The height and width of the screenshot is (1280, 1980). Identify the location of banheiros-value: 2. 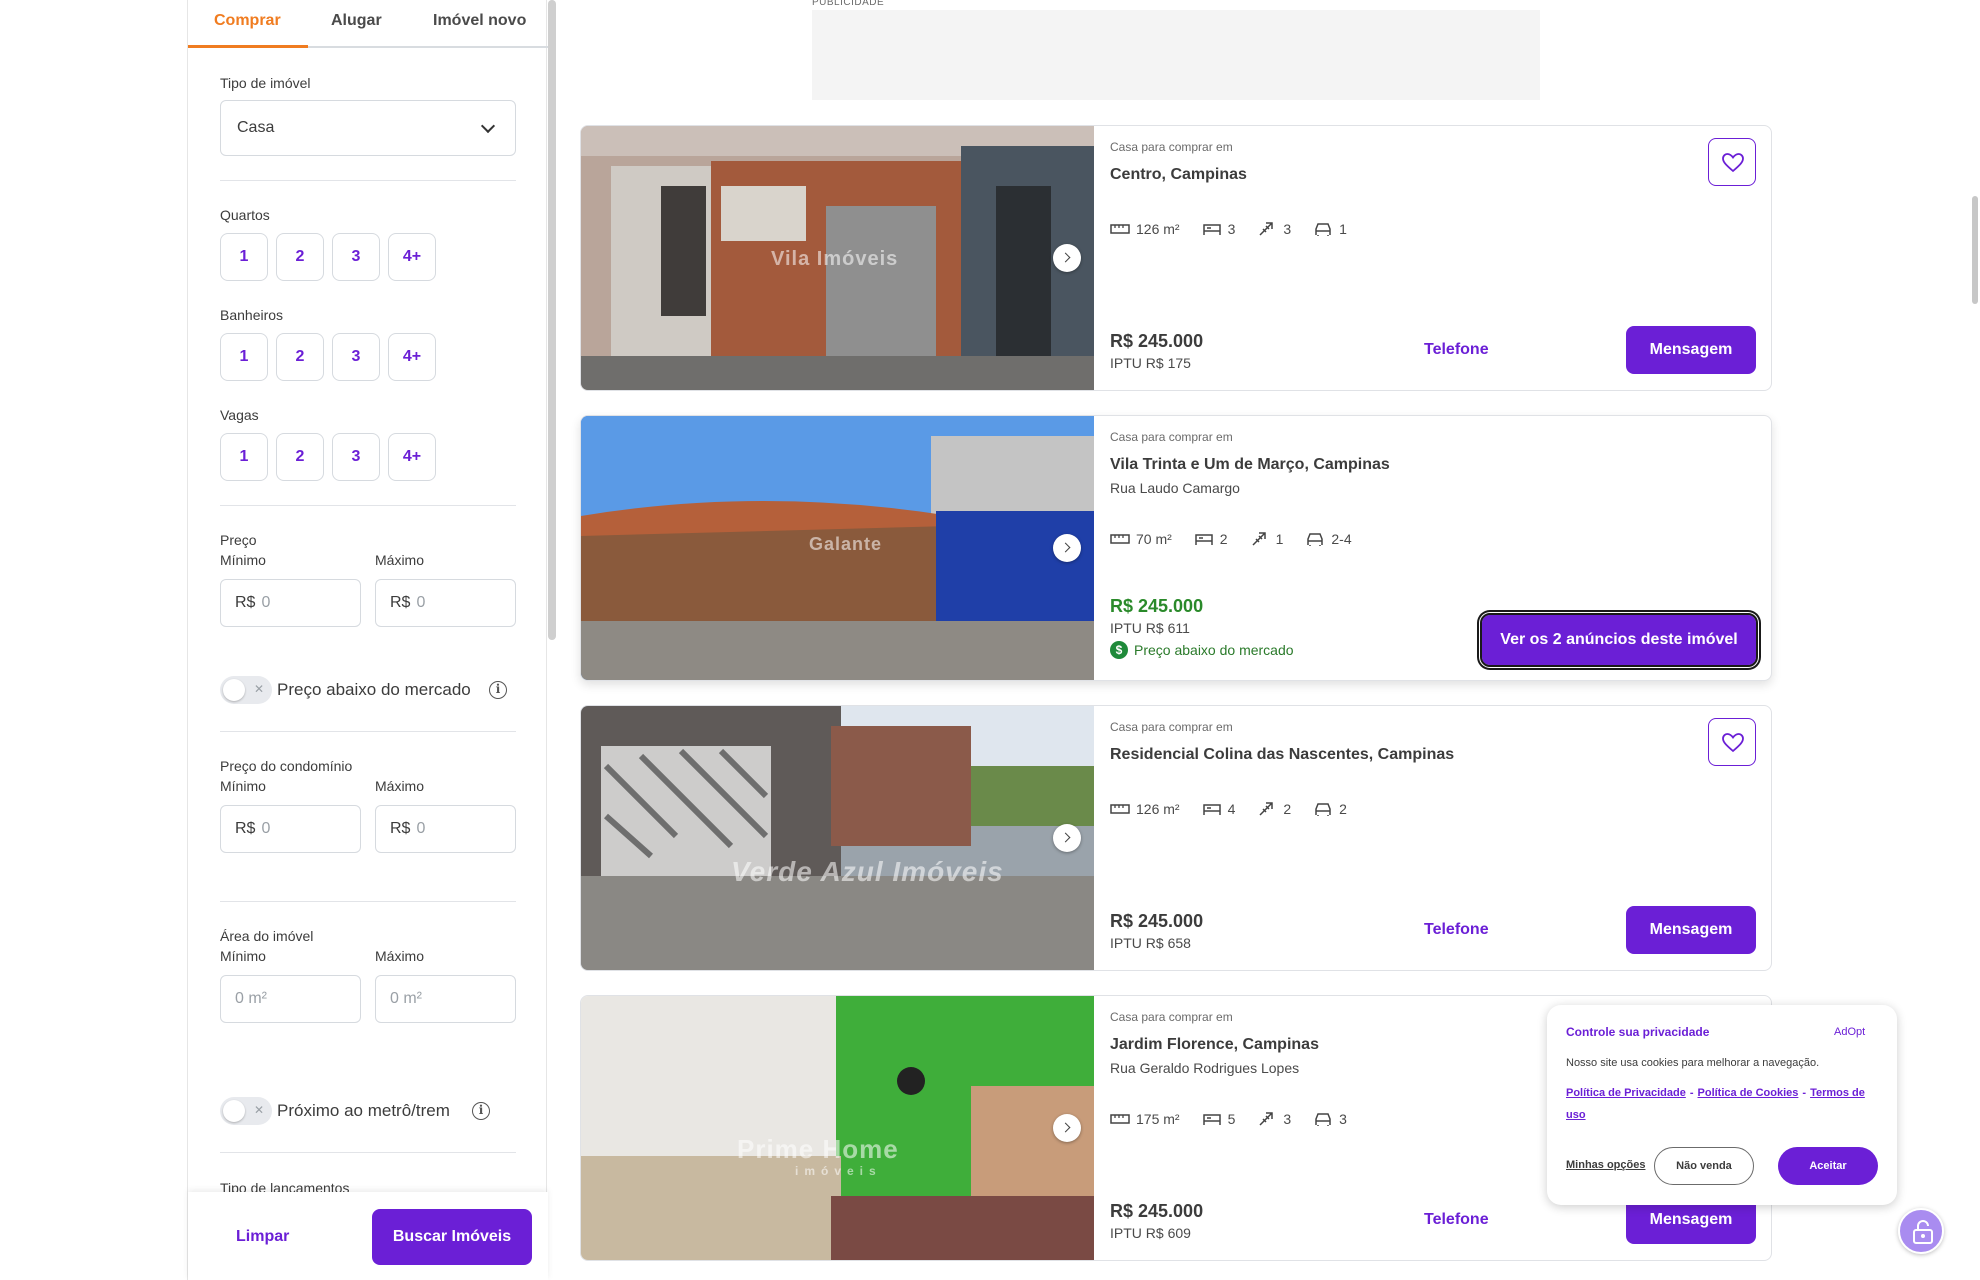
(1287, 809).